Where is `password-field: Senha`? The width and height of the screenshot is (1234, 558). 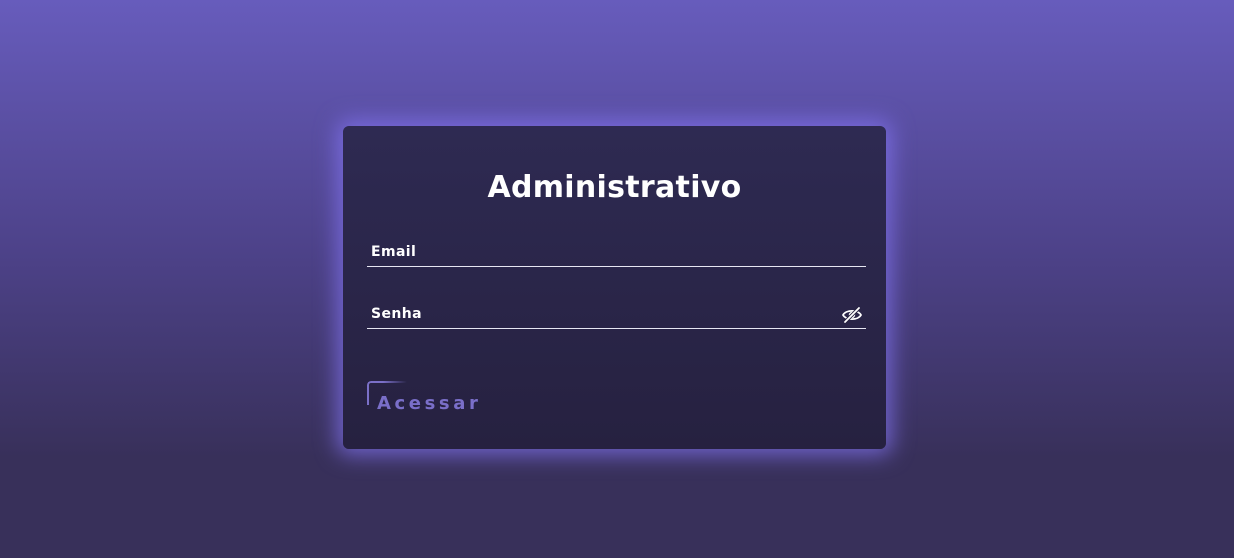 password-field: Senha is located at coordinates (616, 315).